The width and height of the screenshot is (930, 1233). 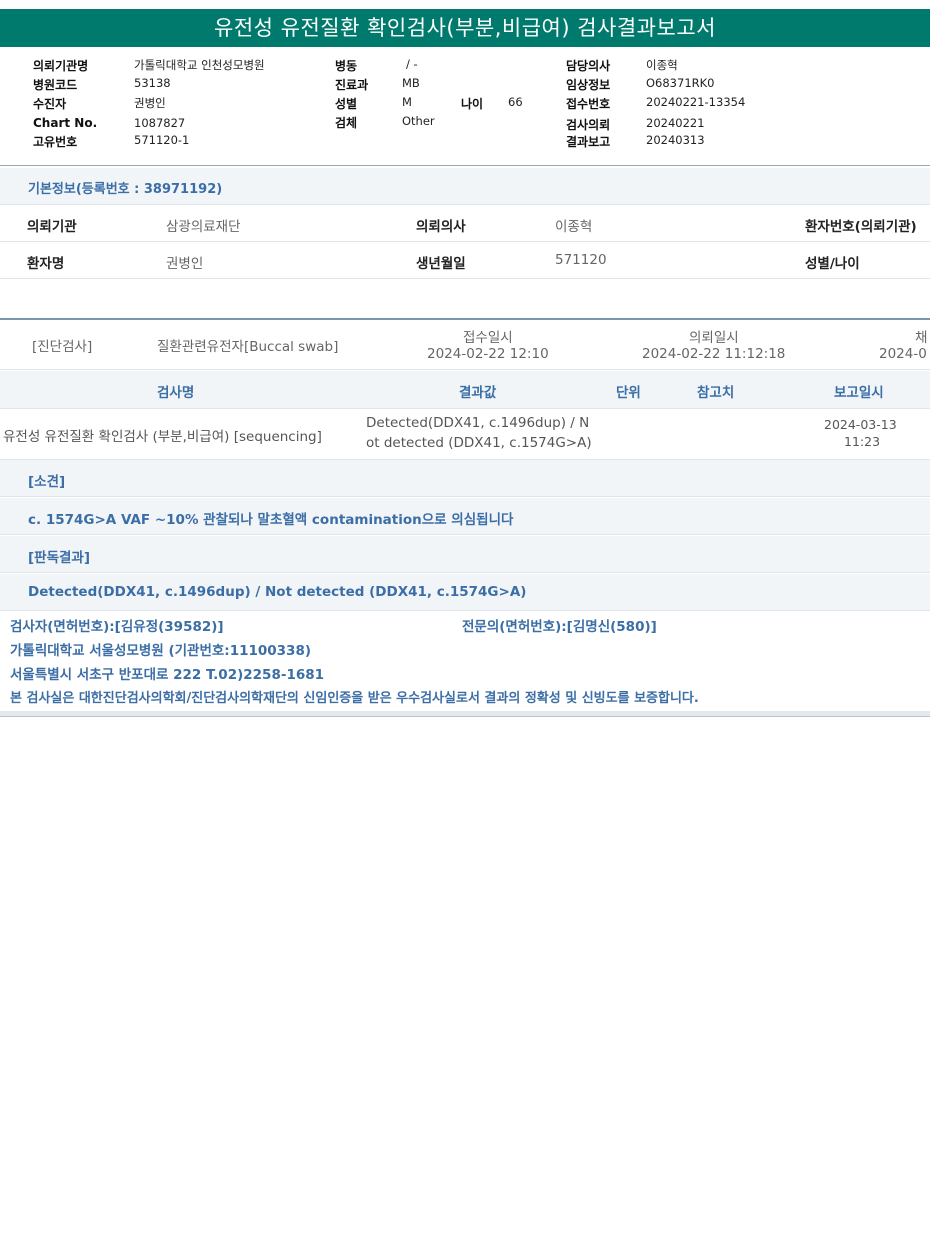 What do you see at coordinates (675, 123) in the screenshot?
I see `request-date-value: 20240221` at bounding box center [675, 123].